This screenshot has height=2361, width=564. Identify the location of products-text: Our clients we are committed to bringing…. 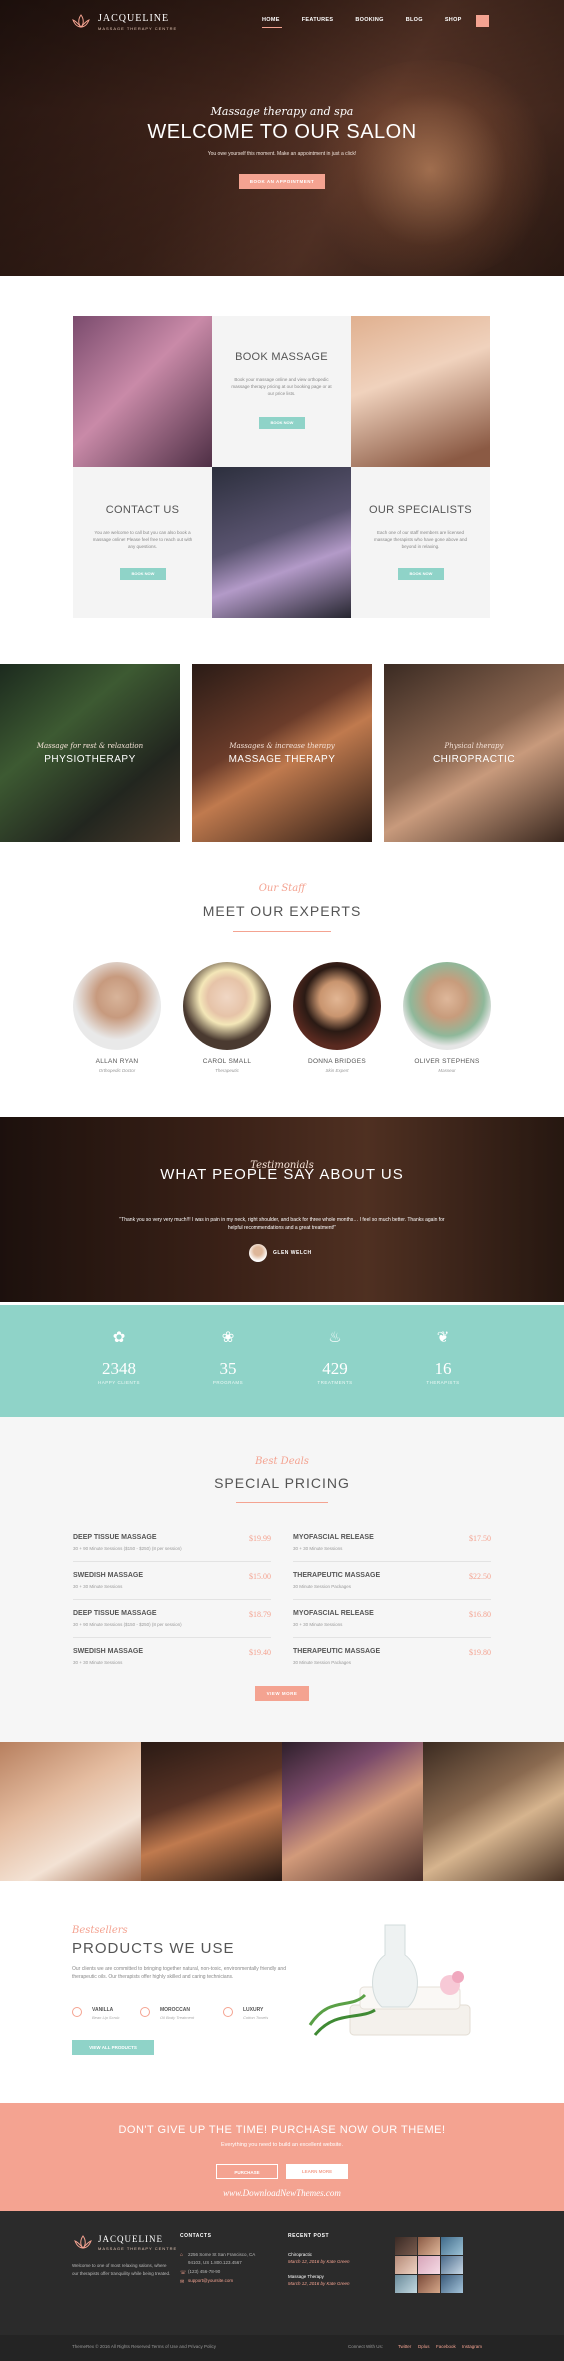
(179, 1973).